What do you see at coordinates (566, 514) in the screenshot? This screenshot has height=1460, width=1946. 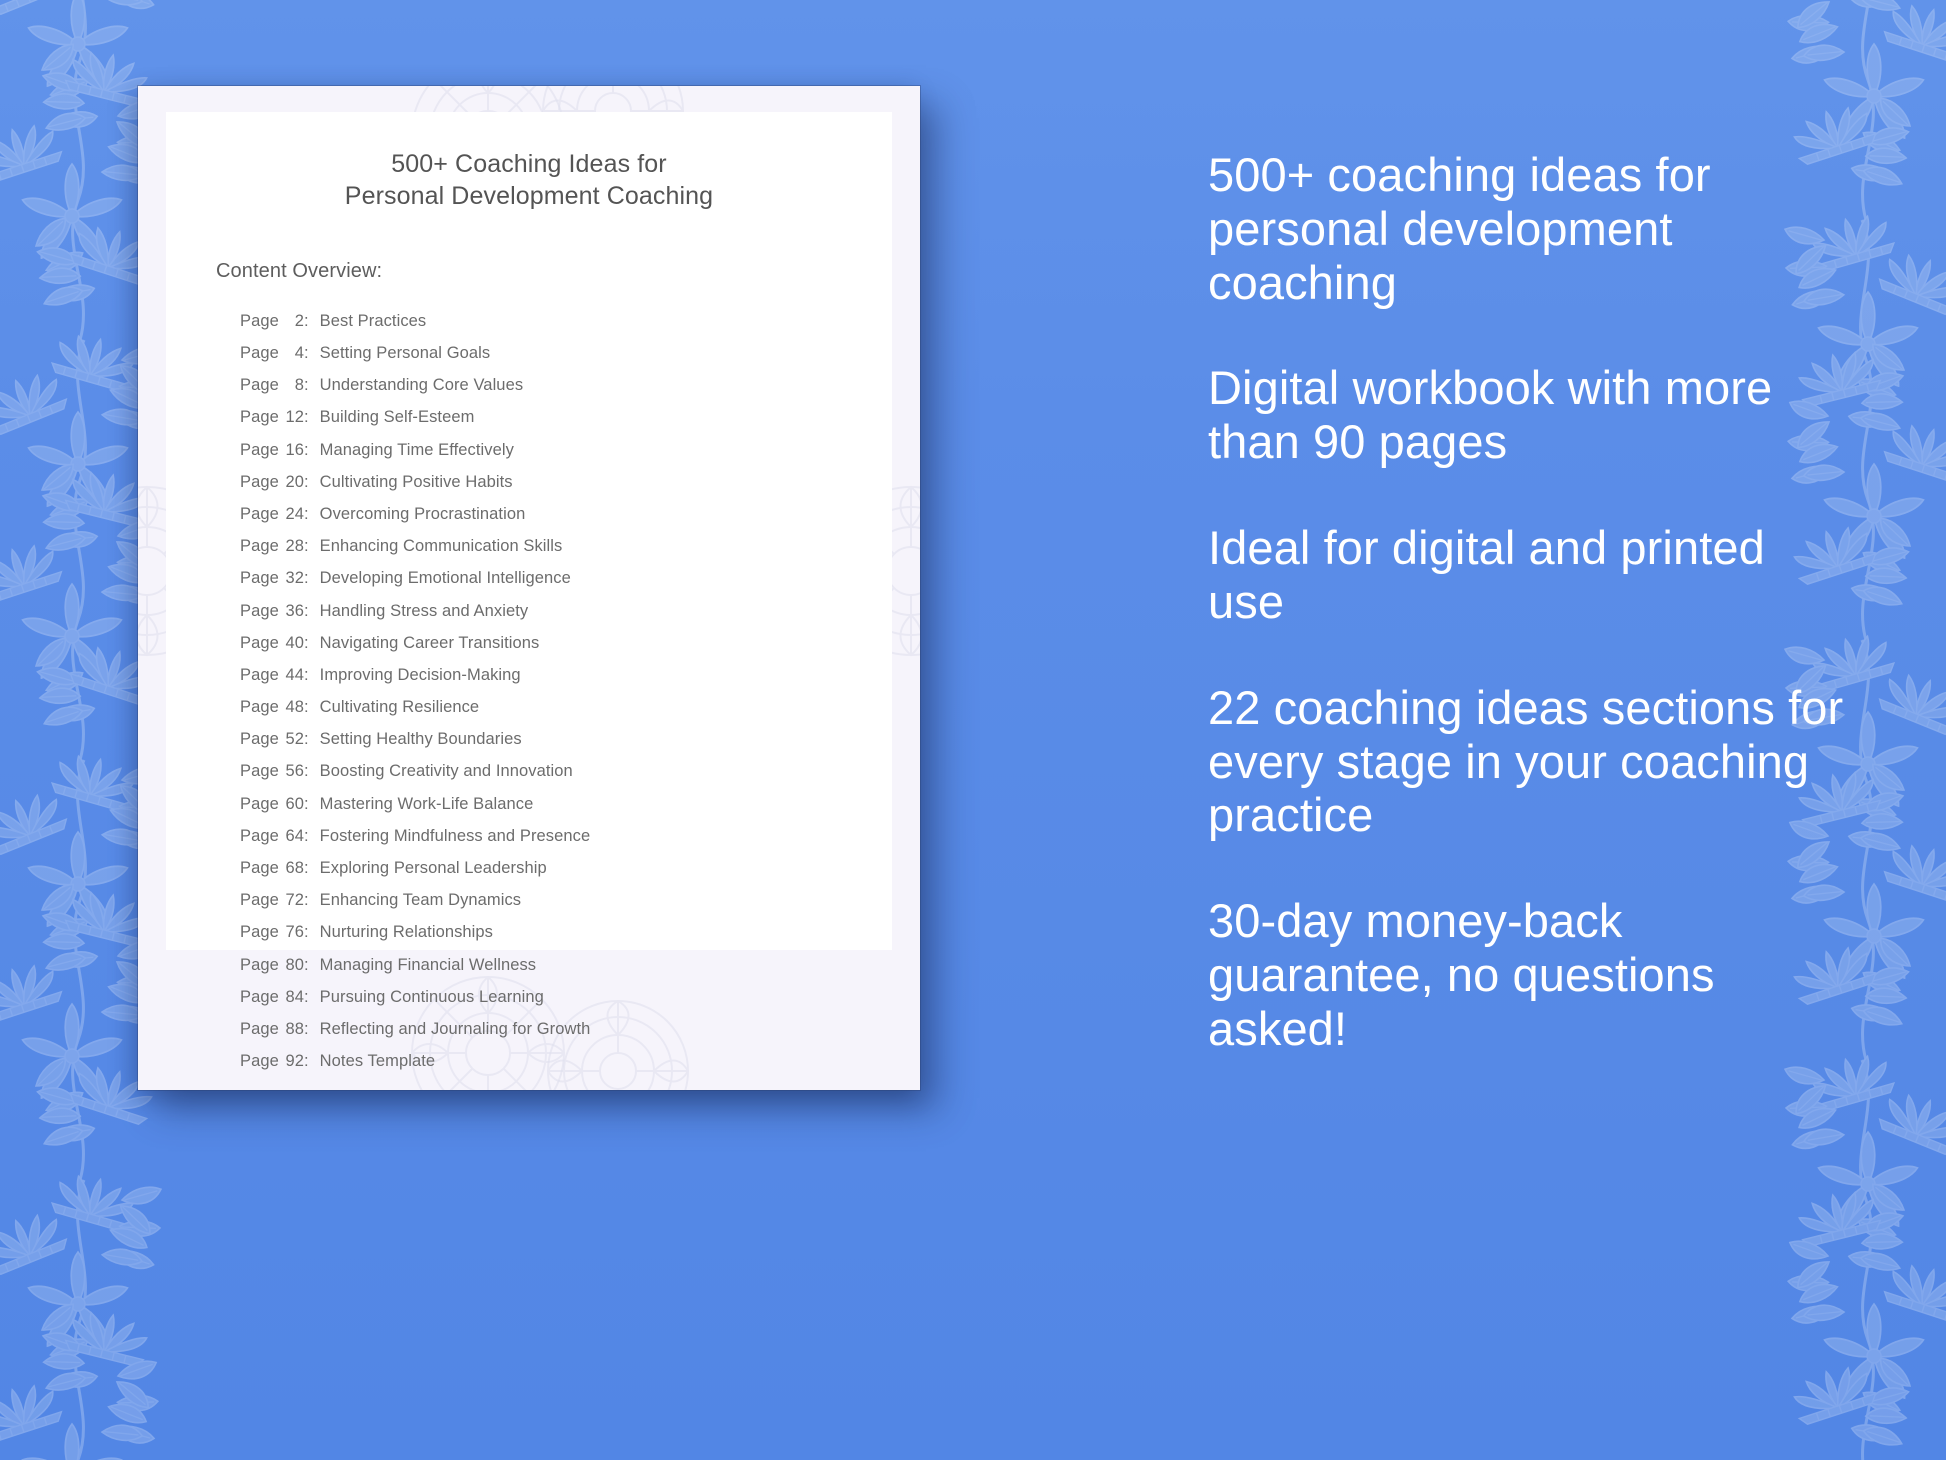 I see `toc-entry: Page 24: Overcoming Procrastination` at bounding box center [566, 514].